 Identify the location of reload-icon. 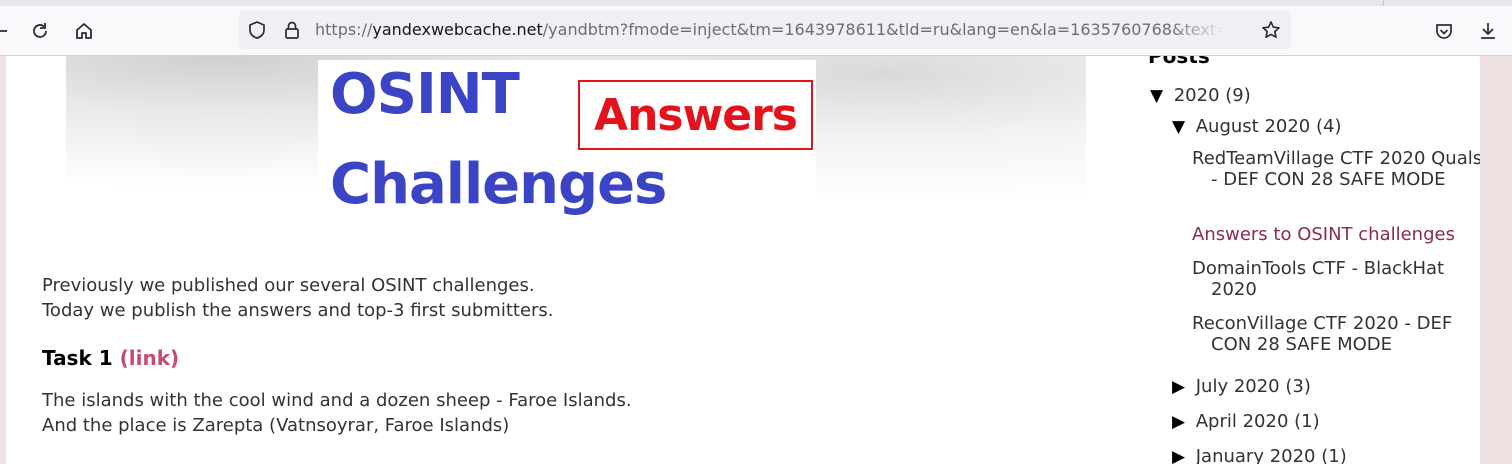
(40, 30).